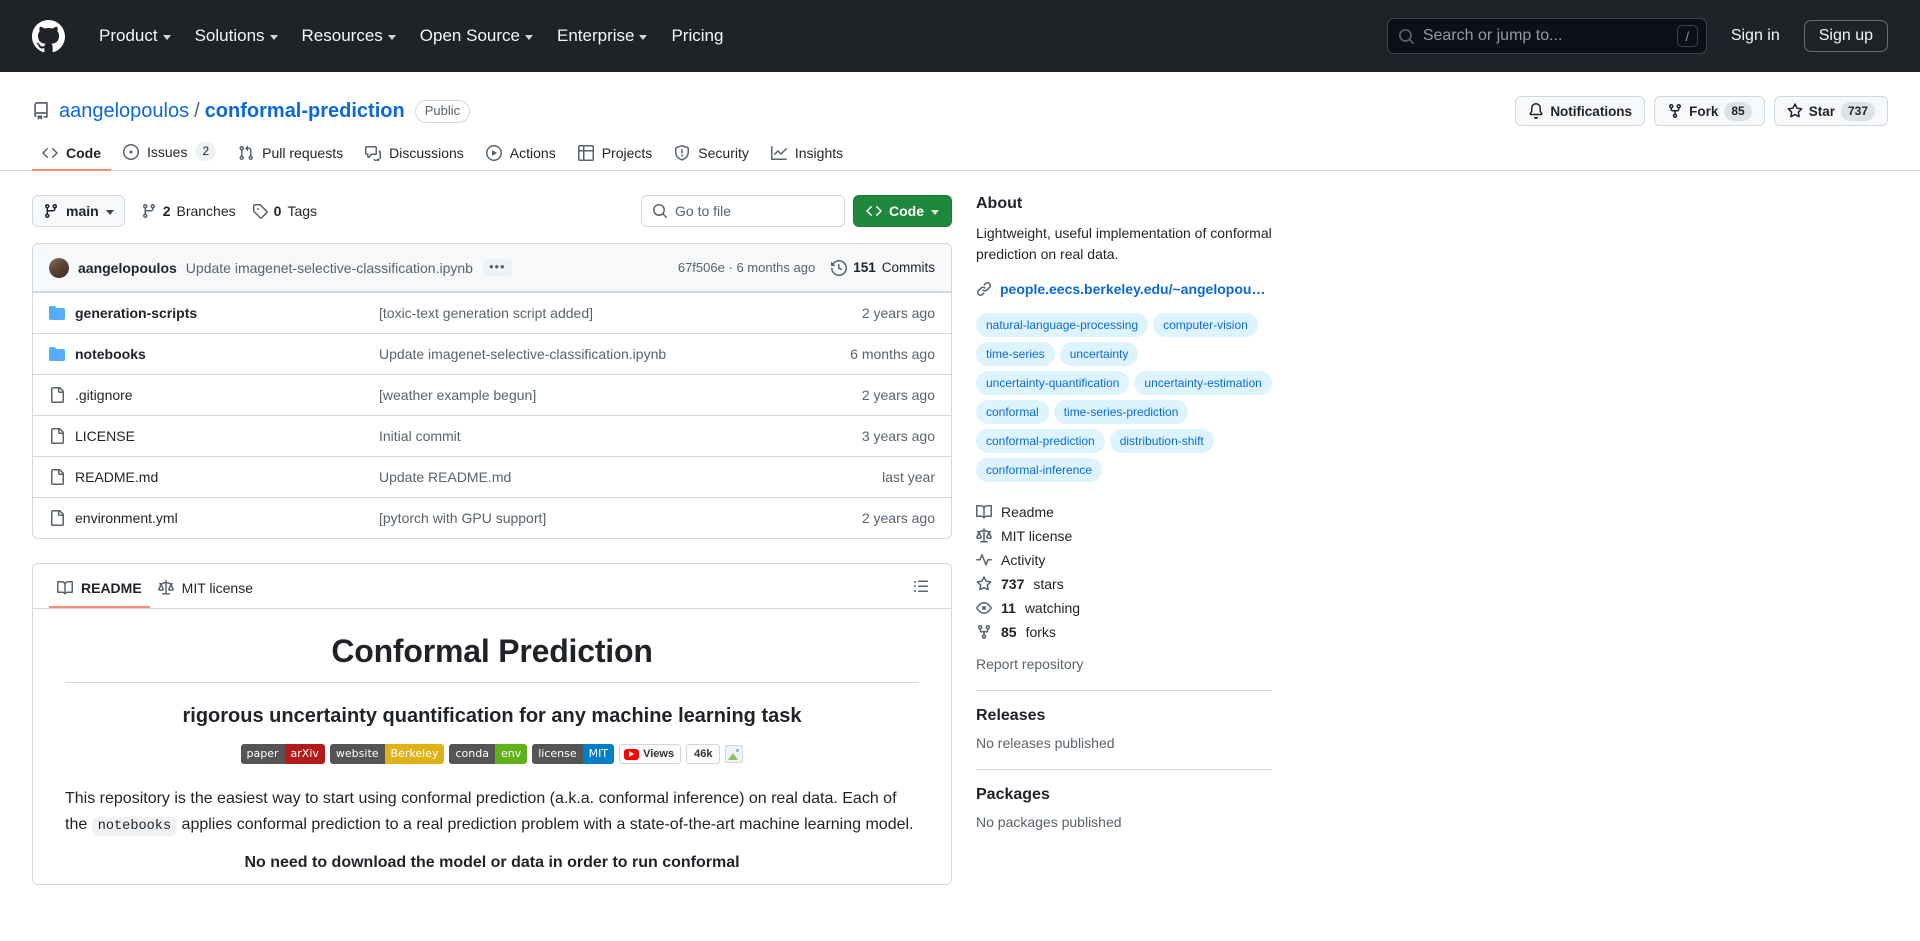 The height and width of the screenshot is (941, 1920). I want to click on badge-license-mit: license MIT, so click(573, 754).